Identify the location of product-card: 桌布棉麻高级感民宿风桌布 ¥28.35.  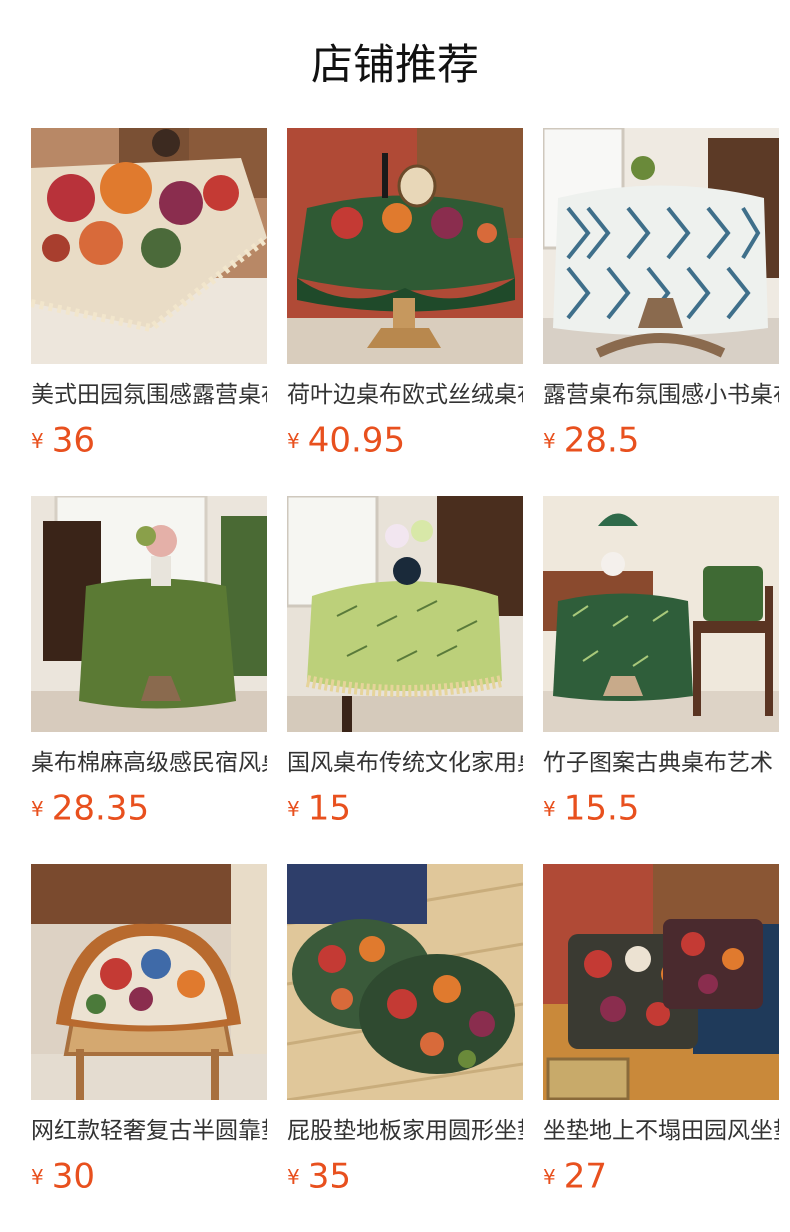
(149, 662).